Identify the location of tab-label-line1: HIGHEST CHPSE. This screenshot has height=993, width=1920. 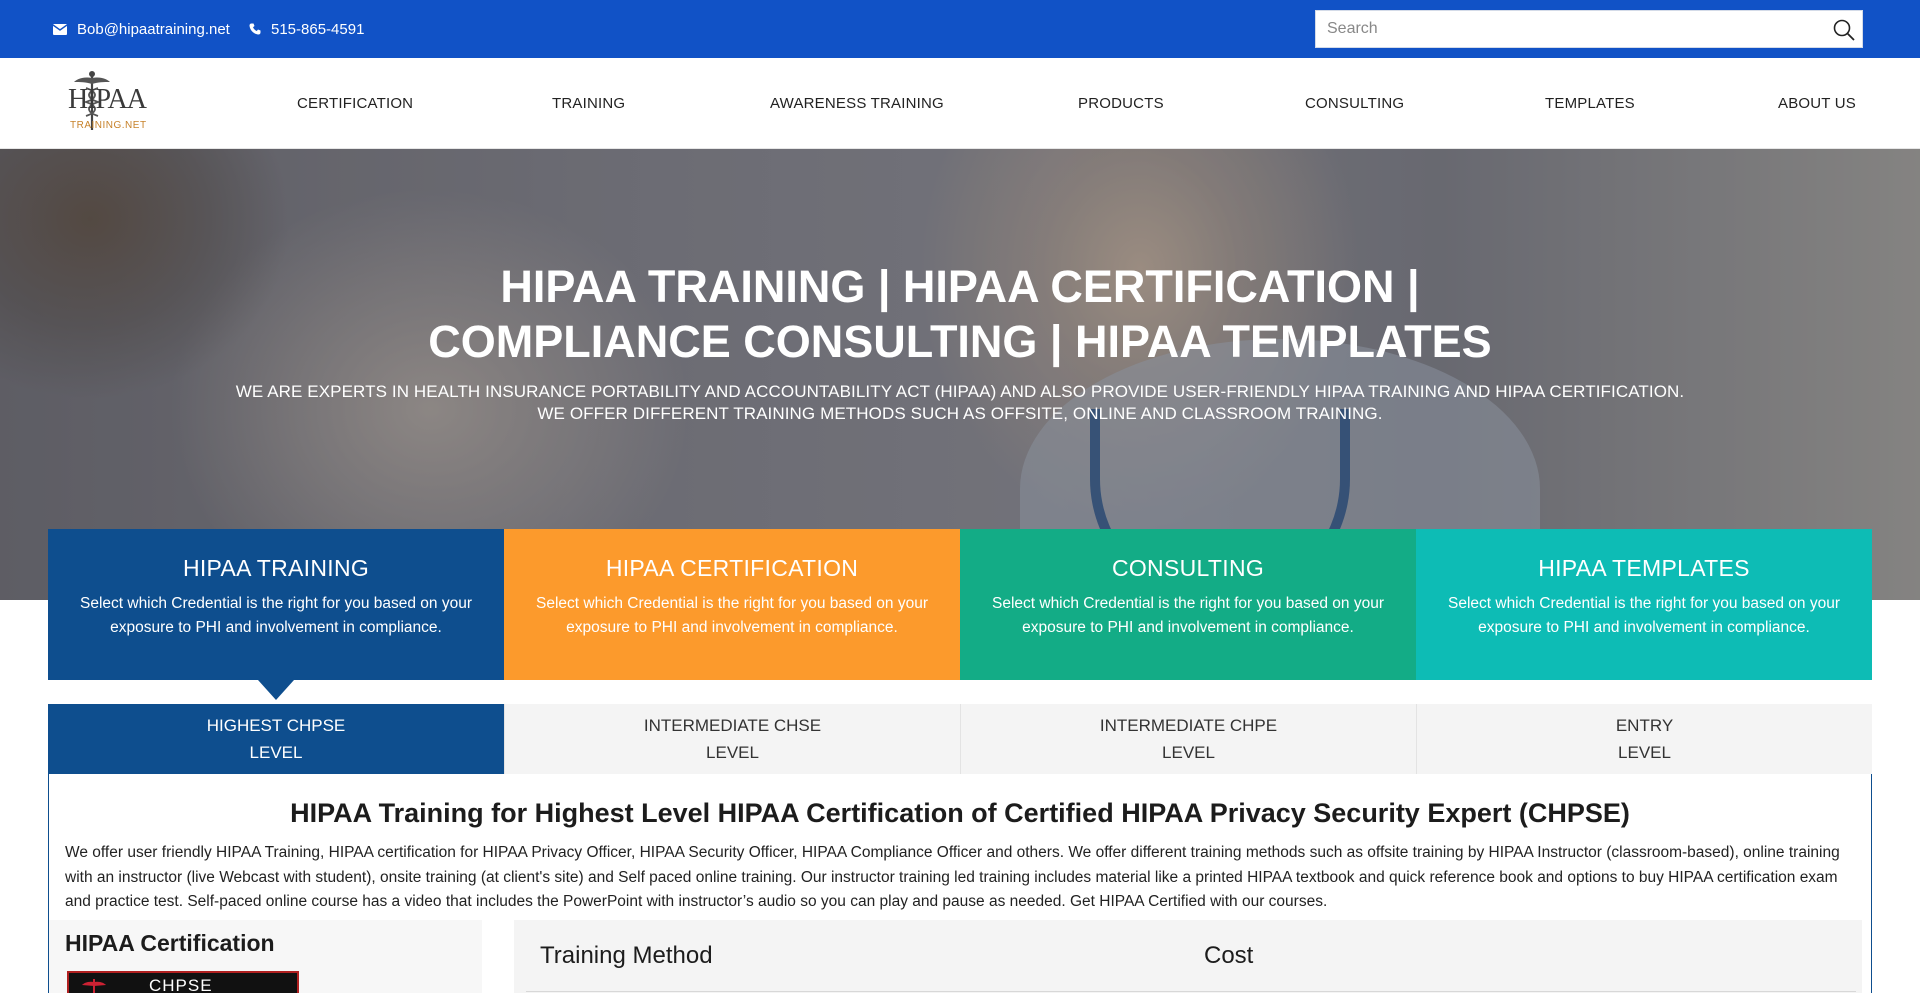
(276, 725).